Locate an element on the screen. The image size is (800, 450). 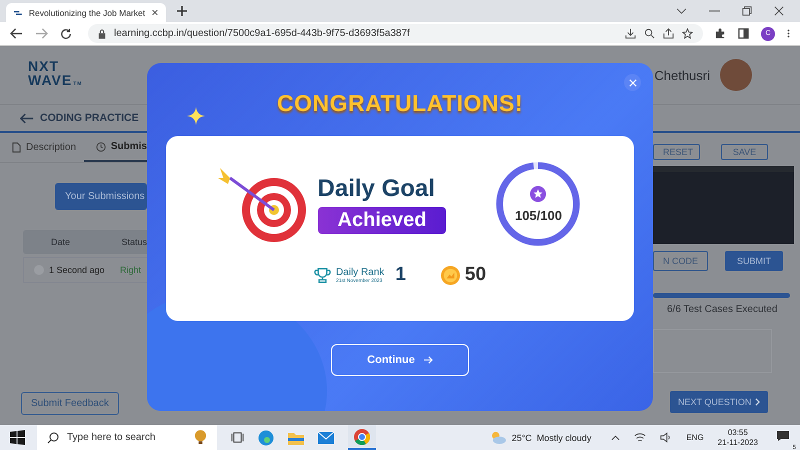
editor-button: RESET is located at coordinates (676, 152).